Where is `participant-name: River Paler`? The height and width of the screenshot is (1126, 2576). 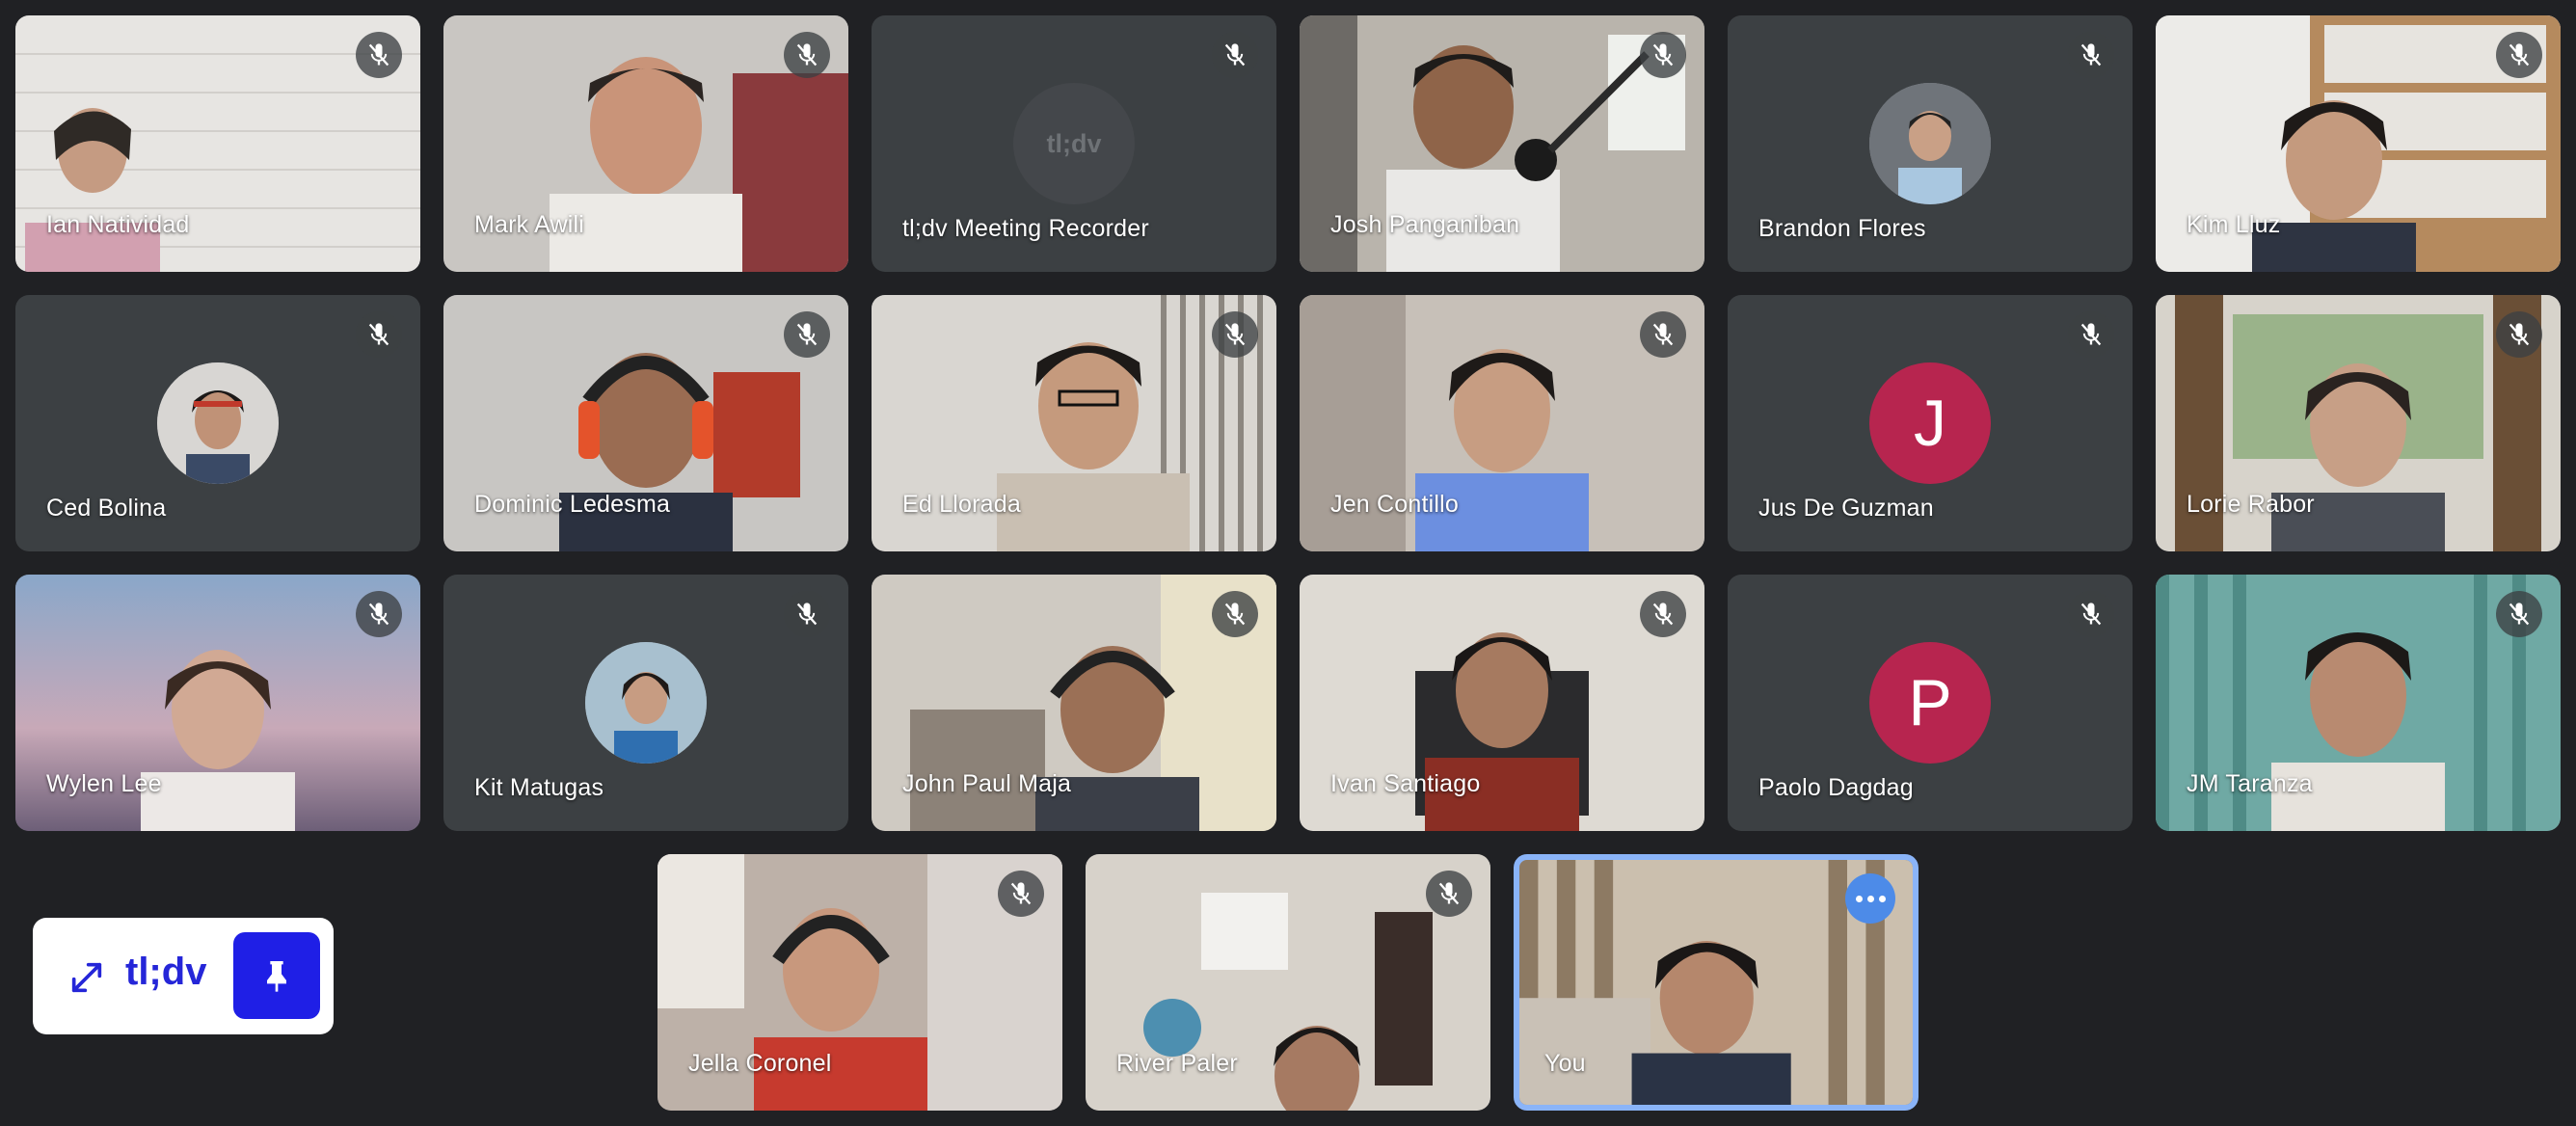 participant-name: River Paler is located at coordinates (1177, 1063).